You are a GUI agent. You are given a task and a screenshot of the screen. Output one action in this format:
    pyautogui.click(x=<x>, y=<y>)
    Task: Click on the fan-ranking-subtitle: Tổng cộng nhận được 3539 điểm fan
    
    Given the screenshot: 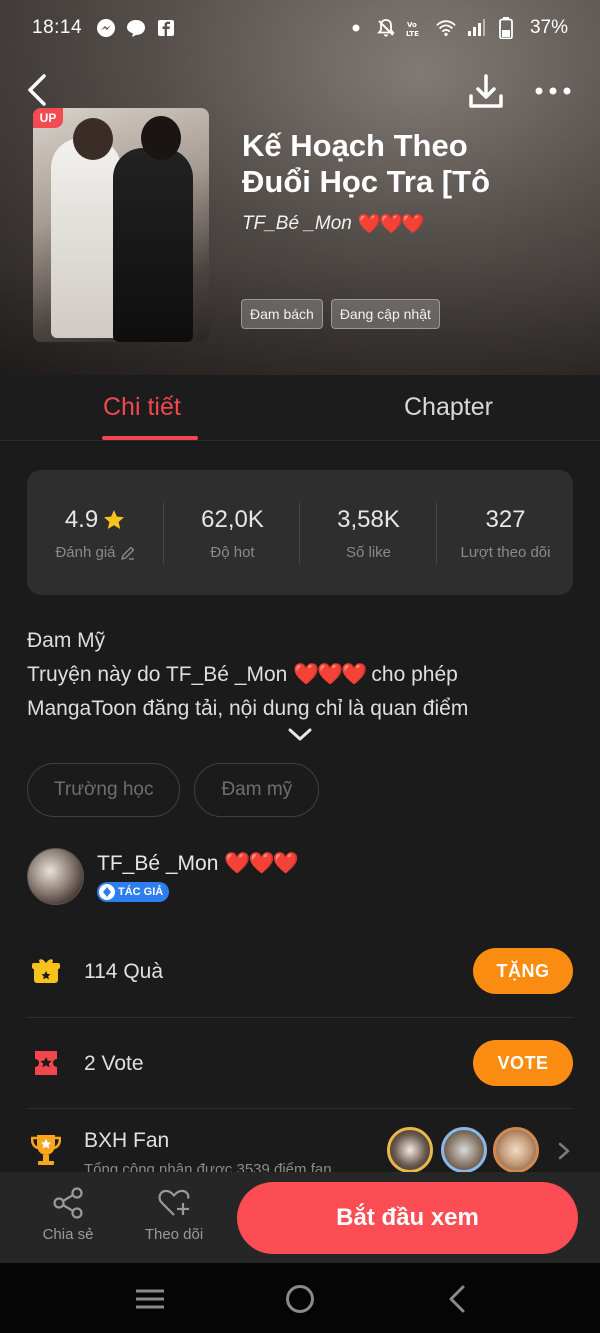 What is the action you would take?
    pyautogui.click(x=208, y=1166)
    